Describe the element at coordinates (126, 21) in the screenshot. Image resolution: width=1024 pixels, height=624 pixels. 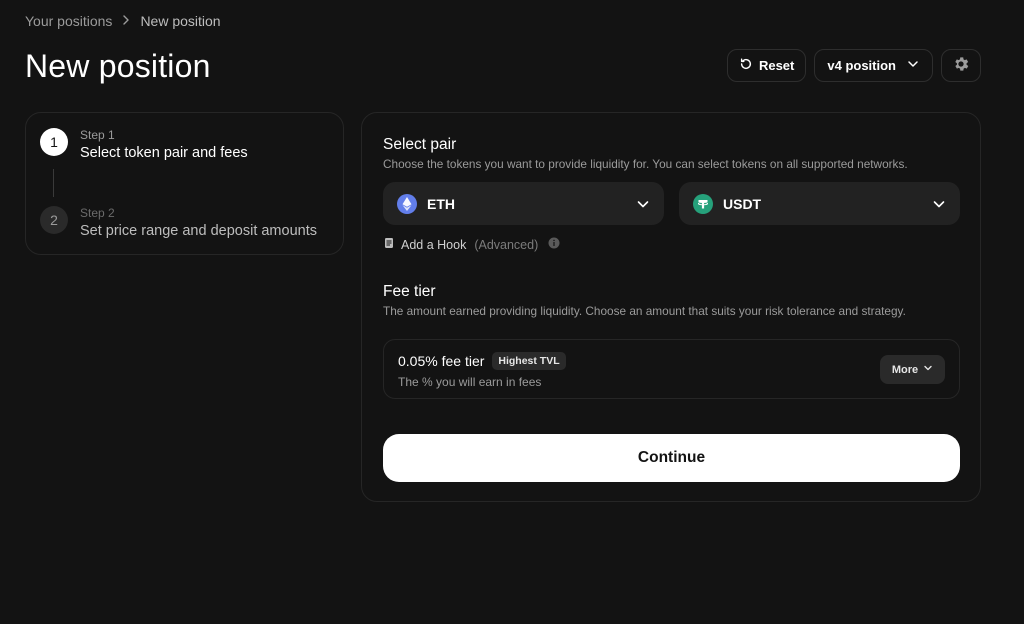
I see `chevron-right-icon` at that location.